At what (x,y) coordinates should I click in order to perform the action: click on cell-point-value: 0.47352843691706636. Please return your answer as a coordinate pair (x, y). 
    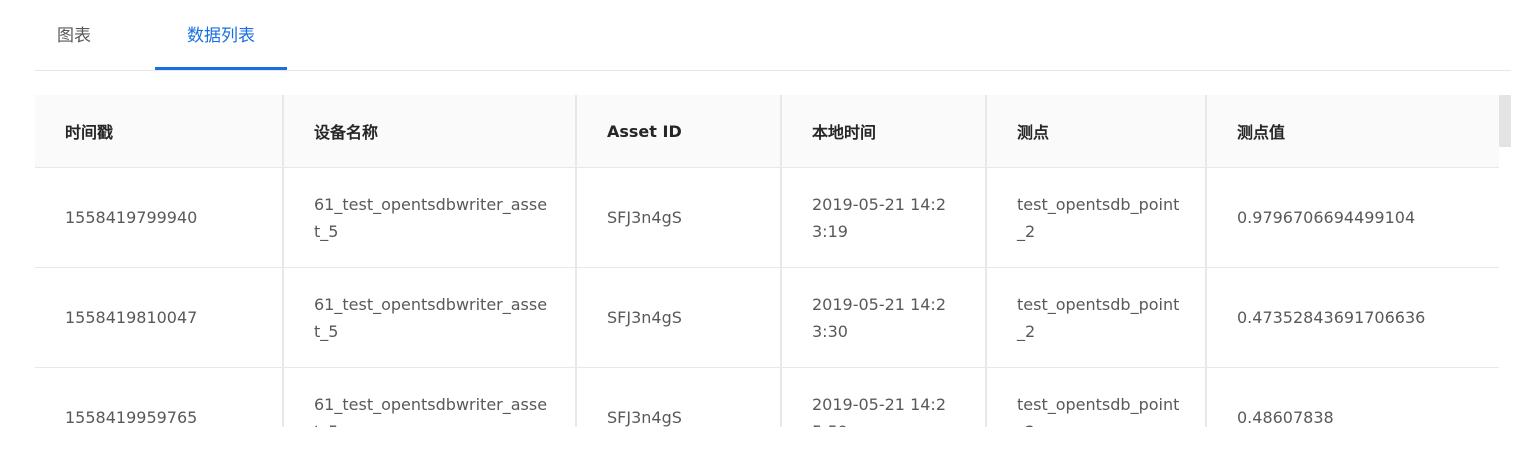
    Looking at the image, I should click on (1352, 317).